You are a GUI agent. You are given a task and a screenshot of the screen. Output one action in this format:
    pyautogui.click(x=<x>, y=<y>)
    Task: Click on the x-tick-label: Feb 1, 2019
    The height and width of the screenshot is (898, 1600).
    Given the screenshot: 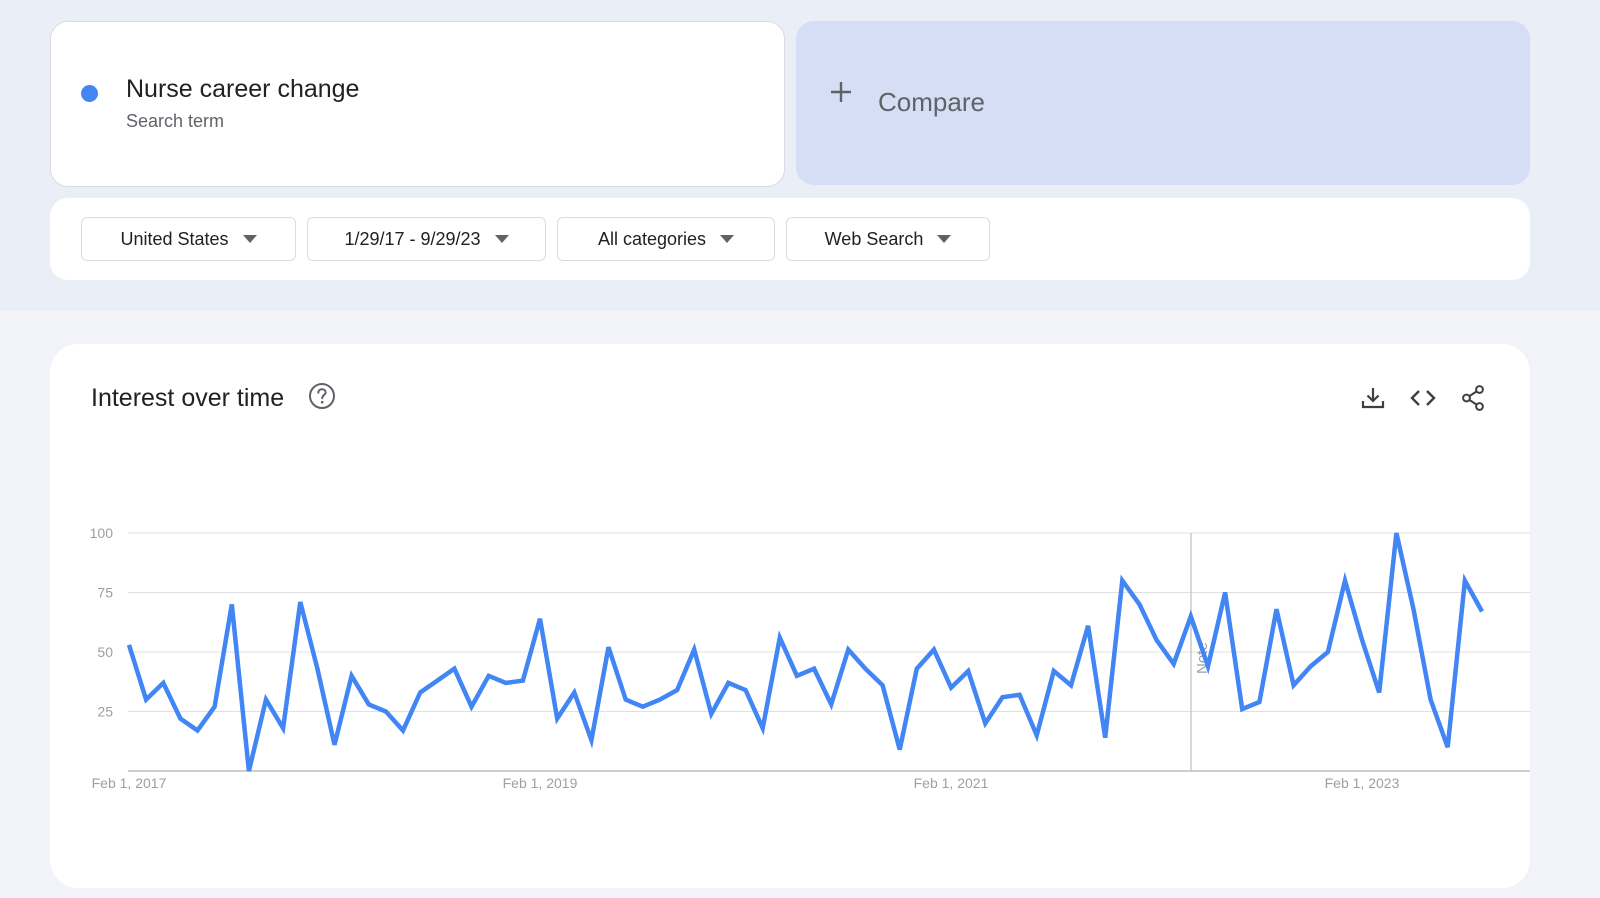 What is the action you would take?
    pyautogui.click(x=540, y=783)
    